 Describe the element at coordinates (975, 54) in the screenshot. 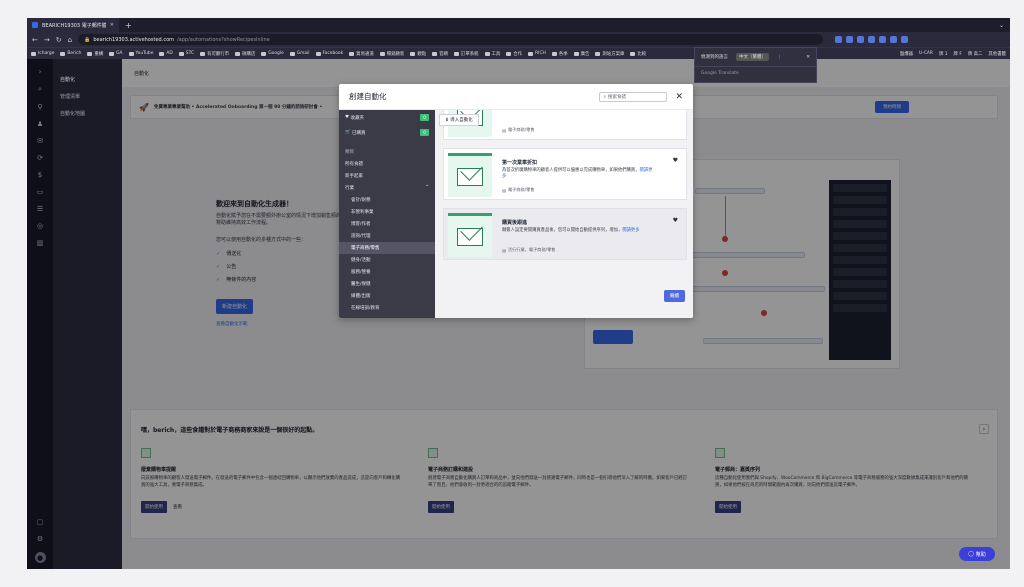

I see `bookmark-item: 牌 高二` at that location.